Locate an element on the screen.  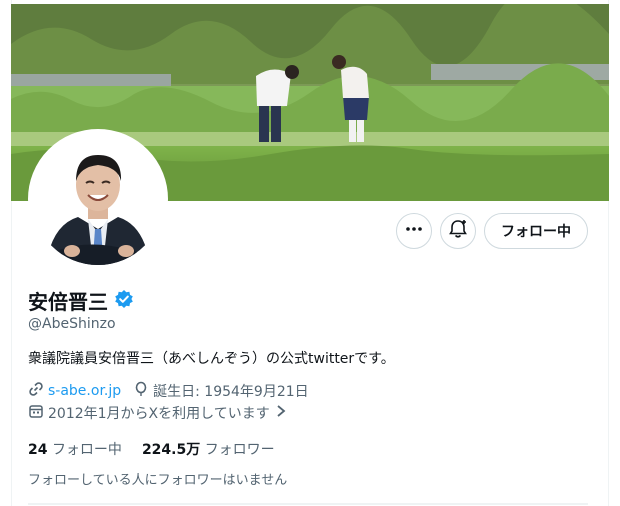
joined-item: 2012年1月からXを利用しています is located at coordinates (158, 413).